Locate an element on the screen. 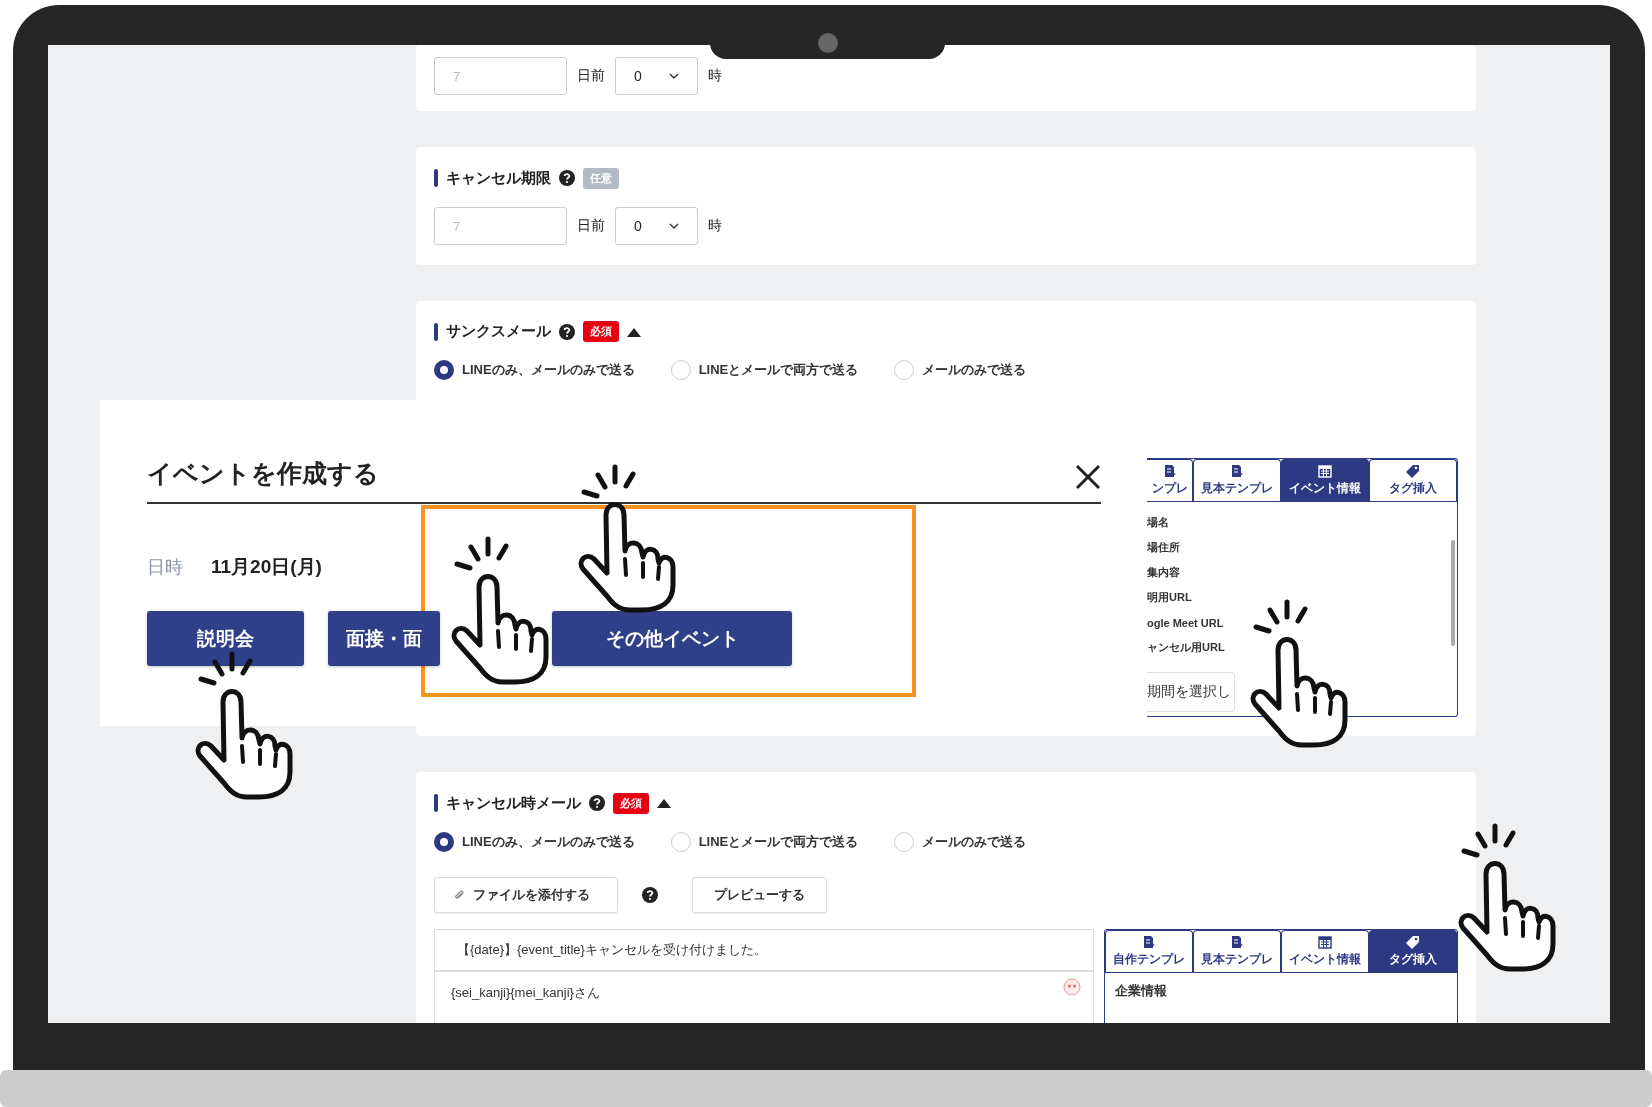 This screenshot has width=1652, height=1107. scrollbar is located at coordinates (1453, 593).